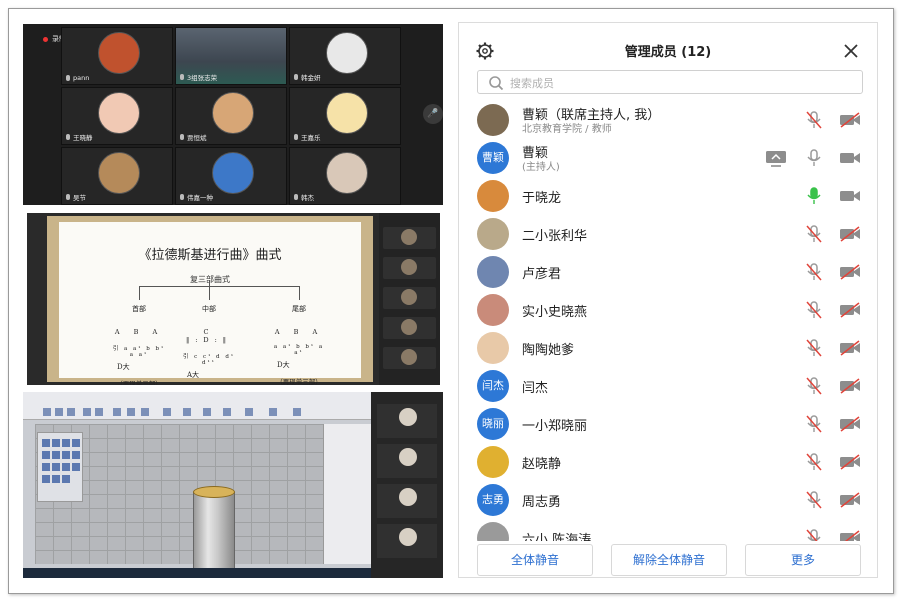  What do you see at coordinates (81, 78) in the screenshot?
I see `participant-name: pann` at bounding box center [81, 78].